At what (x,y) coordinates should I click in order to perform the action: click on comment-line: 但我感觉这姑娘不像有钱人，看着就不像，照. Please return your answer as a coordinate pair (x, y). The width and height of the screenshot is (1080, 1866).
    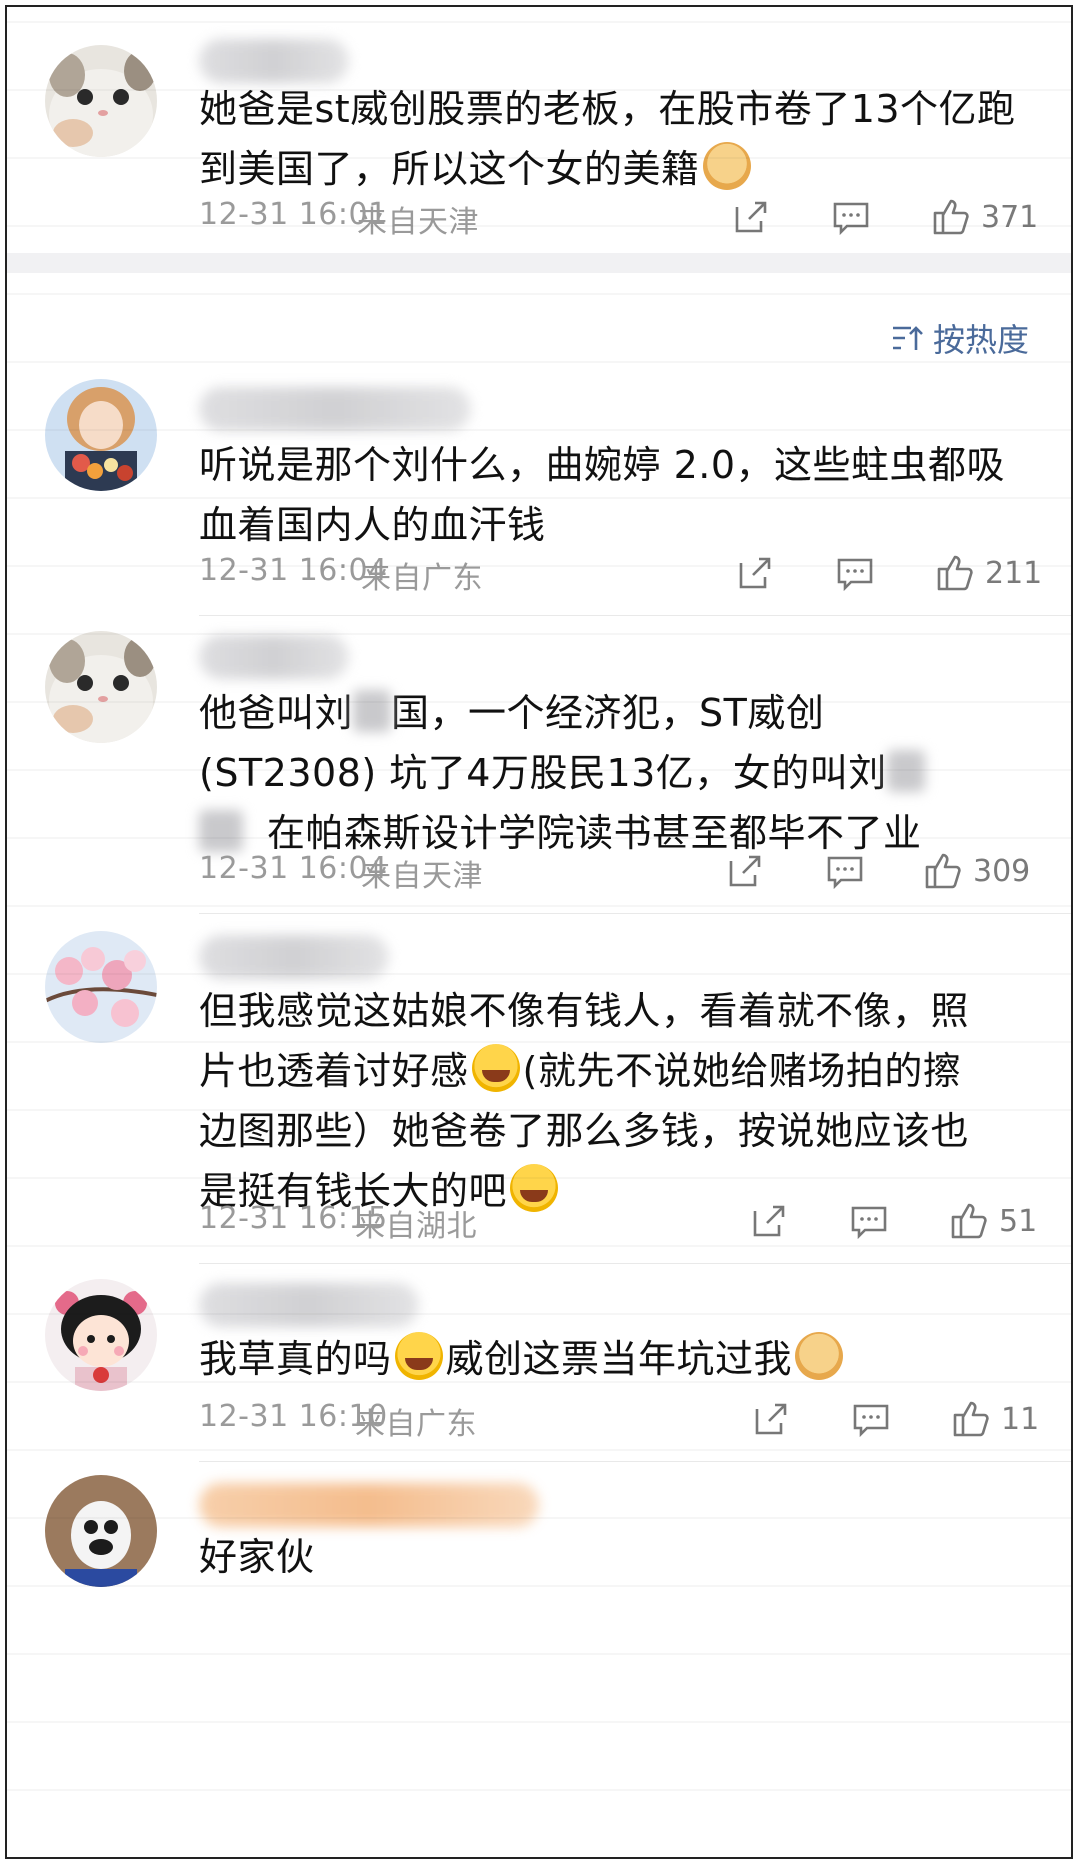
    Looking at the image, I should click on (584, 1011).